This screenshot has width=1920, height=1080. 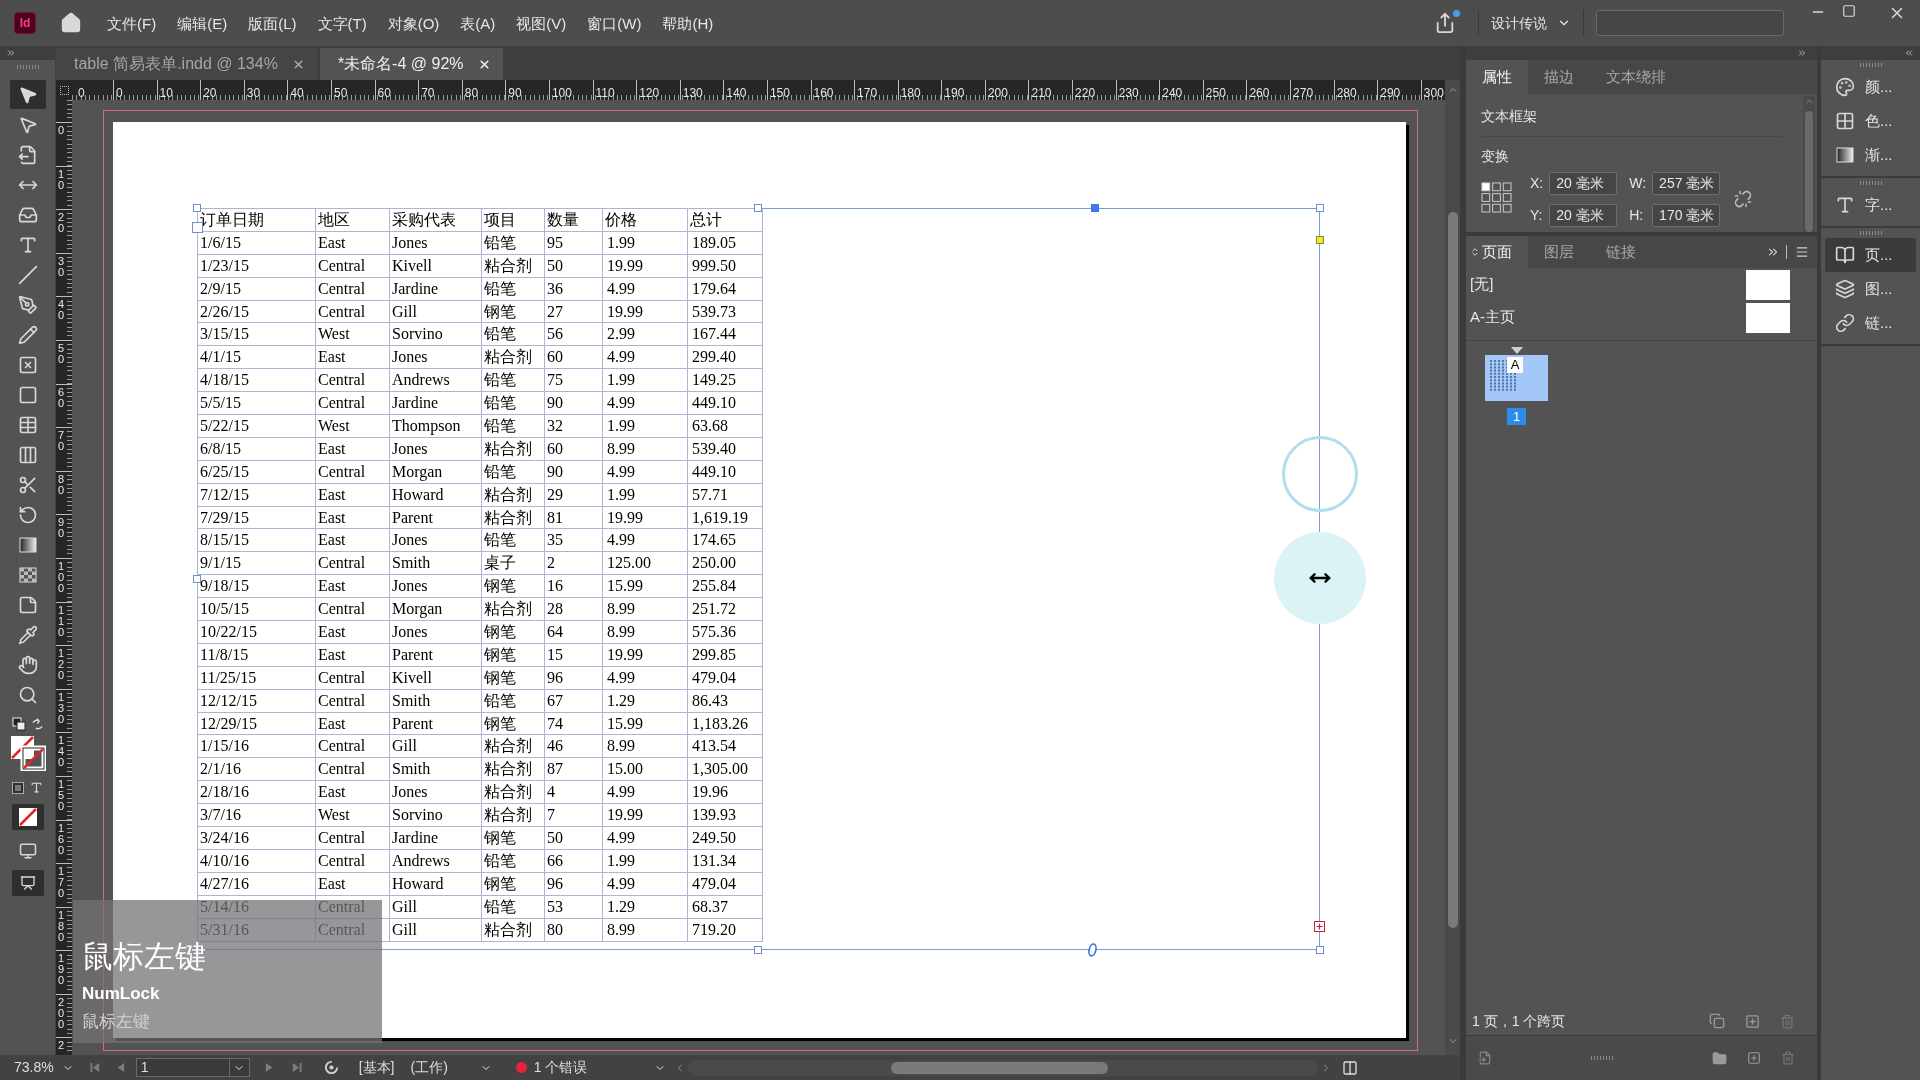 What do you see at coordinates (37, 724) in the screenshot?
I see `swap-arrow-icon` at bounding box center [37, 724].